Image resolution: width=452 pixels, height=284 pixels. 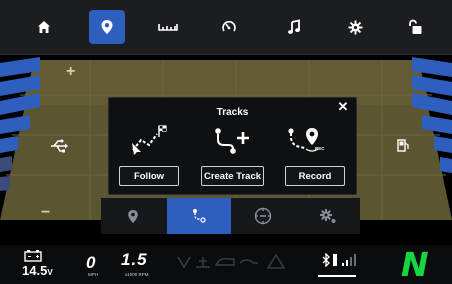 I want to click on tab-track, so click(x=199, y=216).